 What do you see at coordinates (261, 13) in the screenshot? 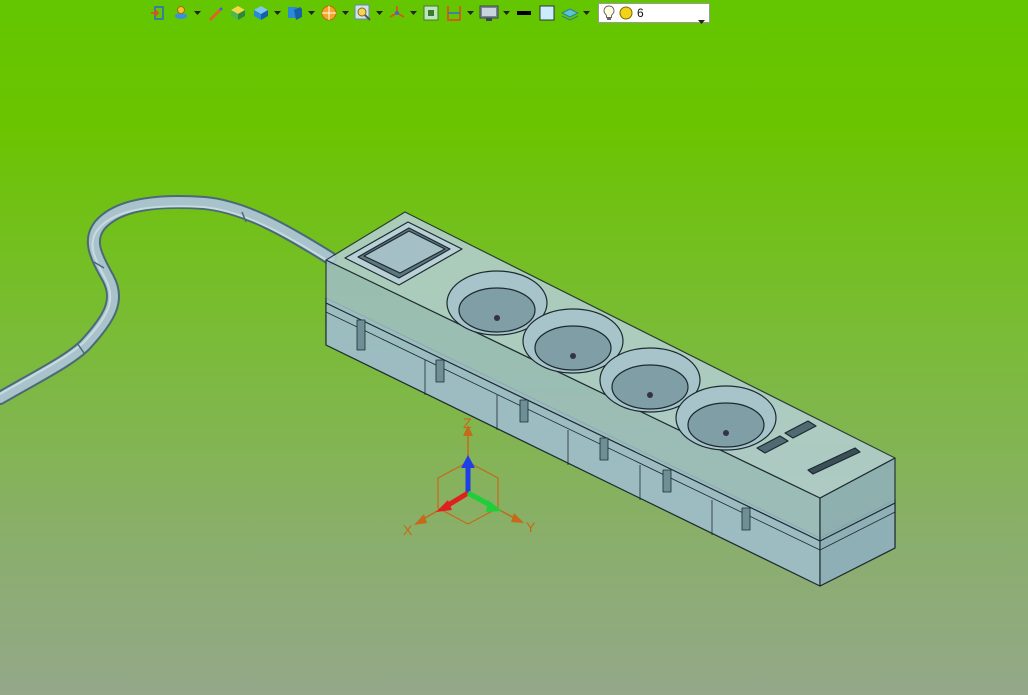
I see `view-orient-icon` at bounding box center [261, 13].